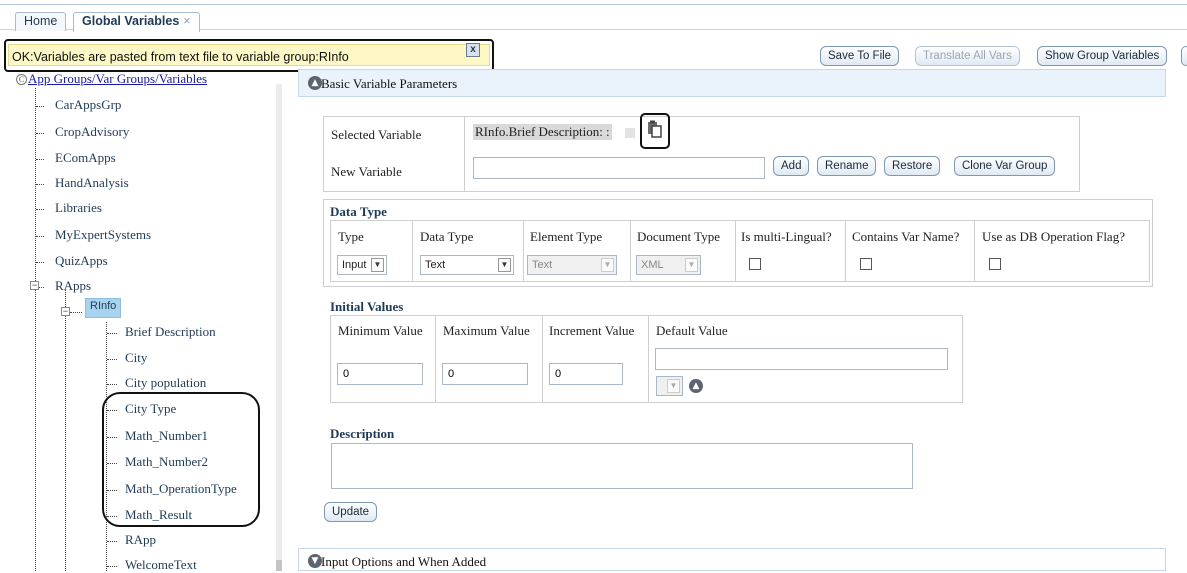 The width and height of the screenshot is (1187, 573). I want to click on db-operation-flag-checkbox, so click(995, 264).